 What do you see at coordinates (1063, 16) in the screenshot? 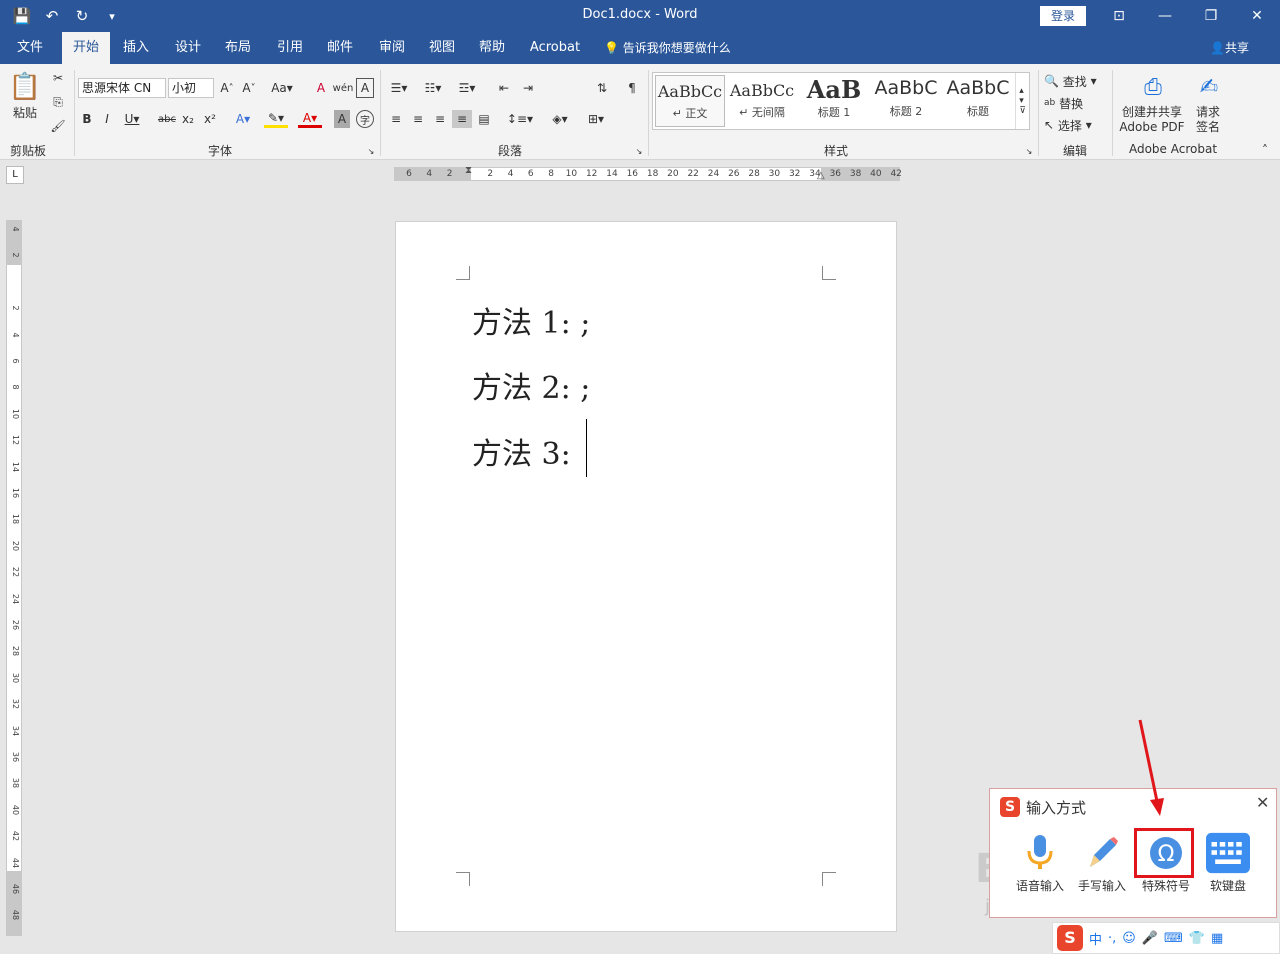
I see `login-button: 登录` at bounding box center [1063, 16].